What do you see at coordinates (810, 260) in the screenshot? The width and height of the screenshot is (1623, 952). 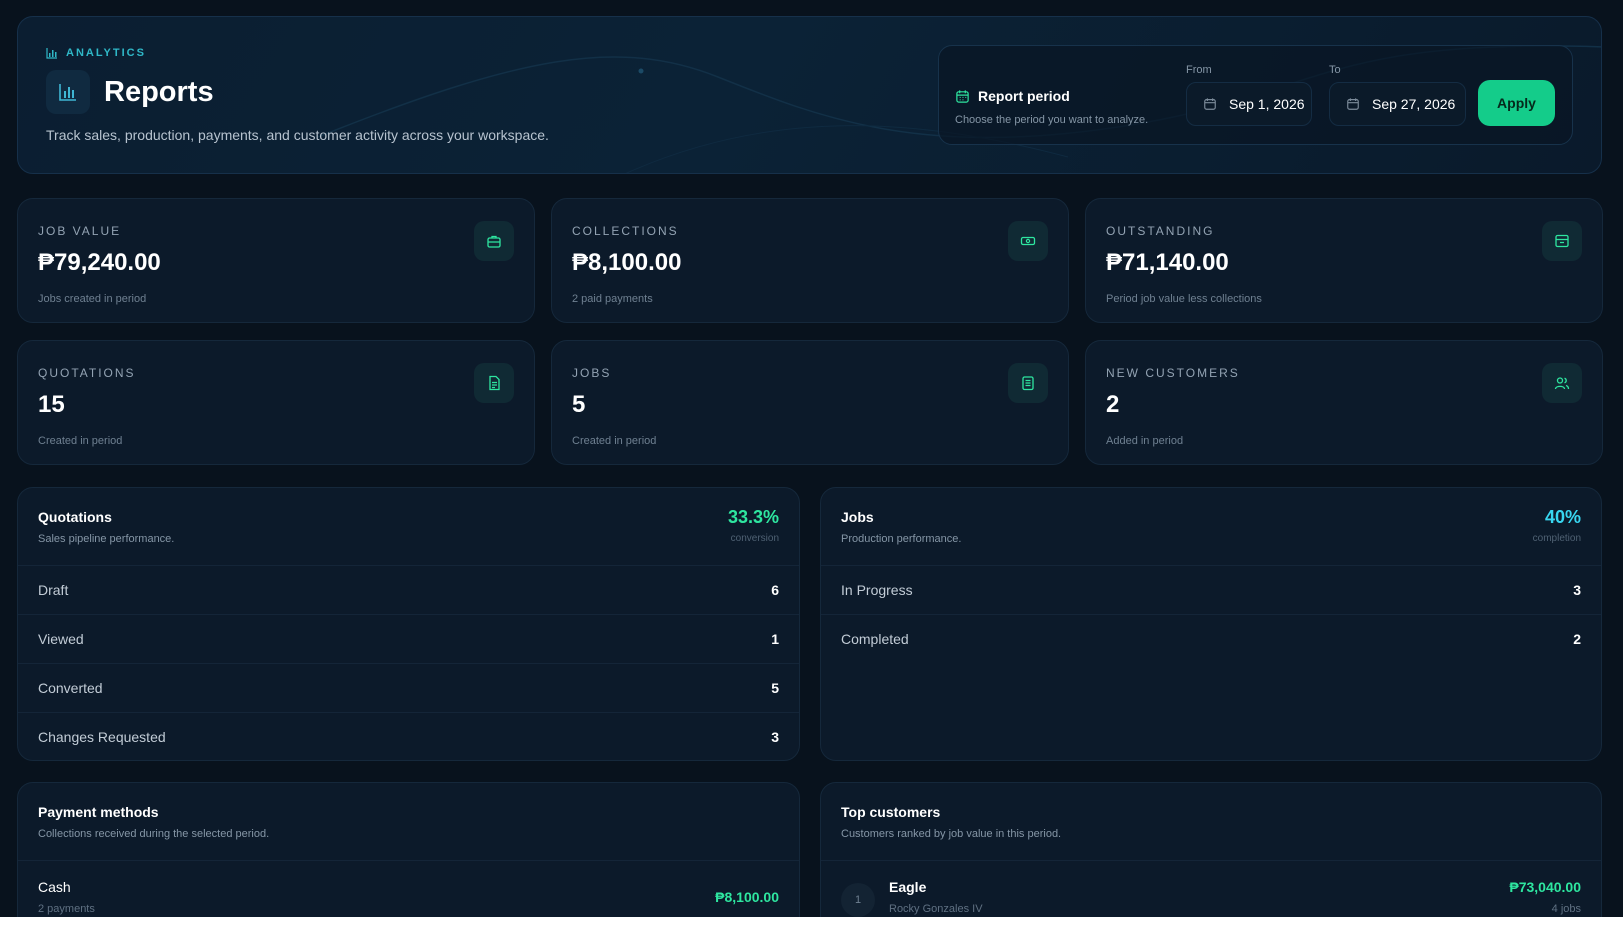 I see `stat-card-collections: COLLECTIONS ₱8,100.00 2 paid payments` at bounding box center [810, 260].